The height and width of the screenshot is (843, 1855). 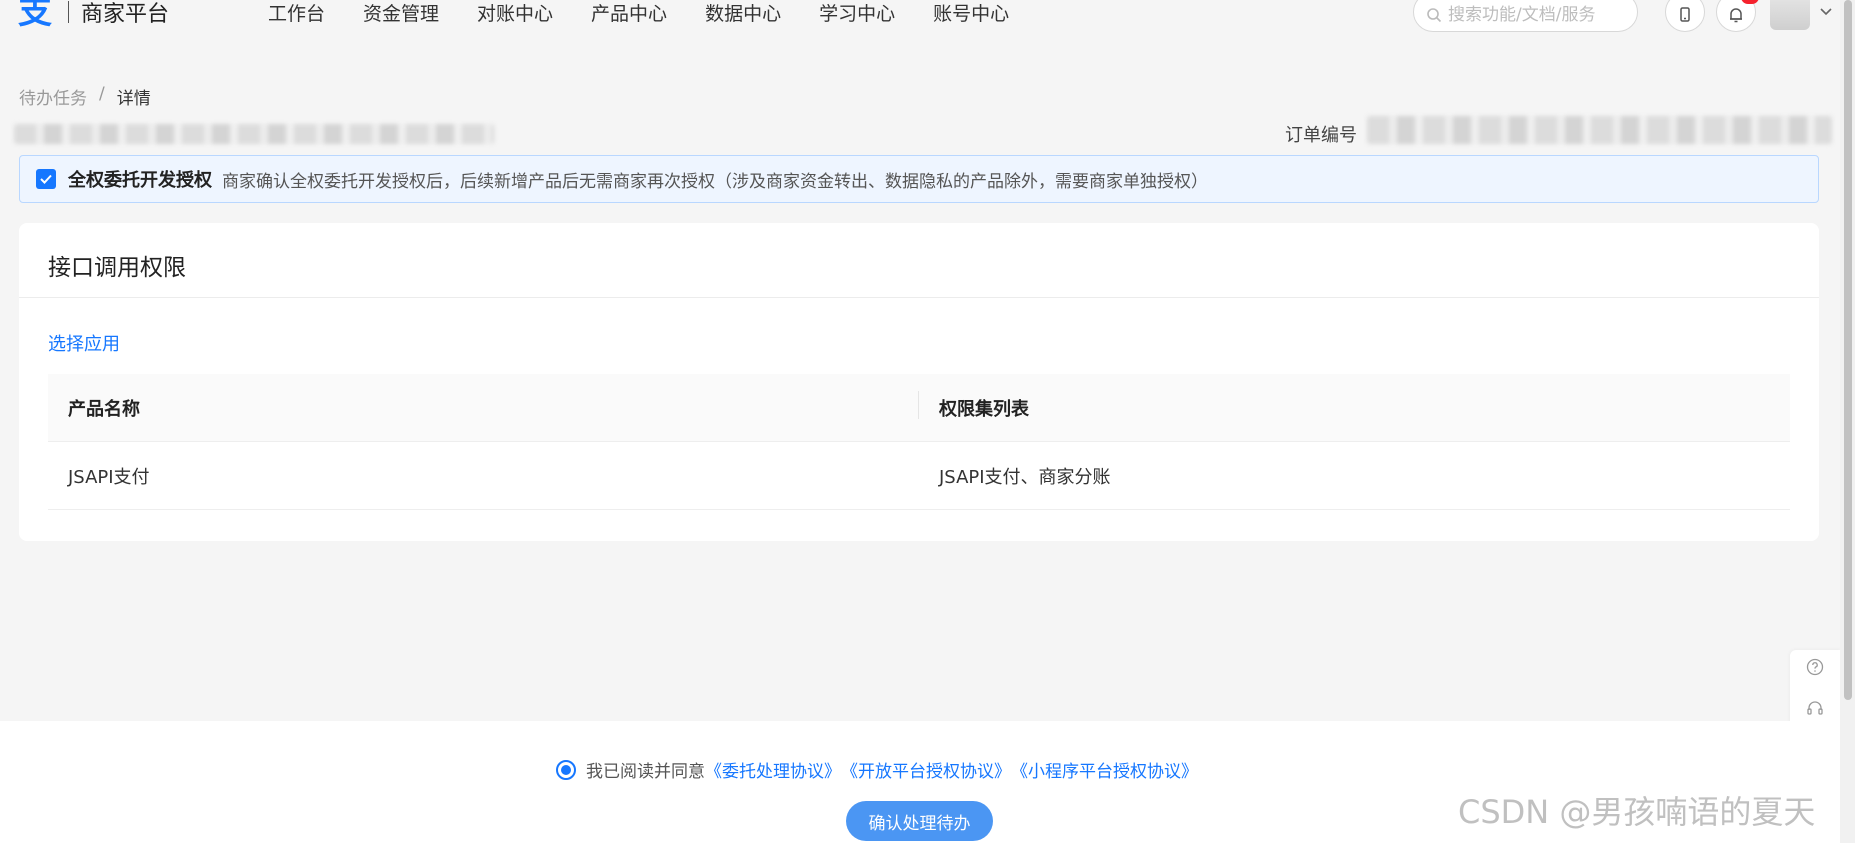 What do you see at coordinates (109, 477) in the screenshot?
I see `product-name-cell: JSAPI支付` at bounding box center [109, 477].